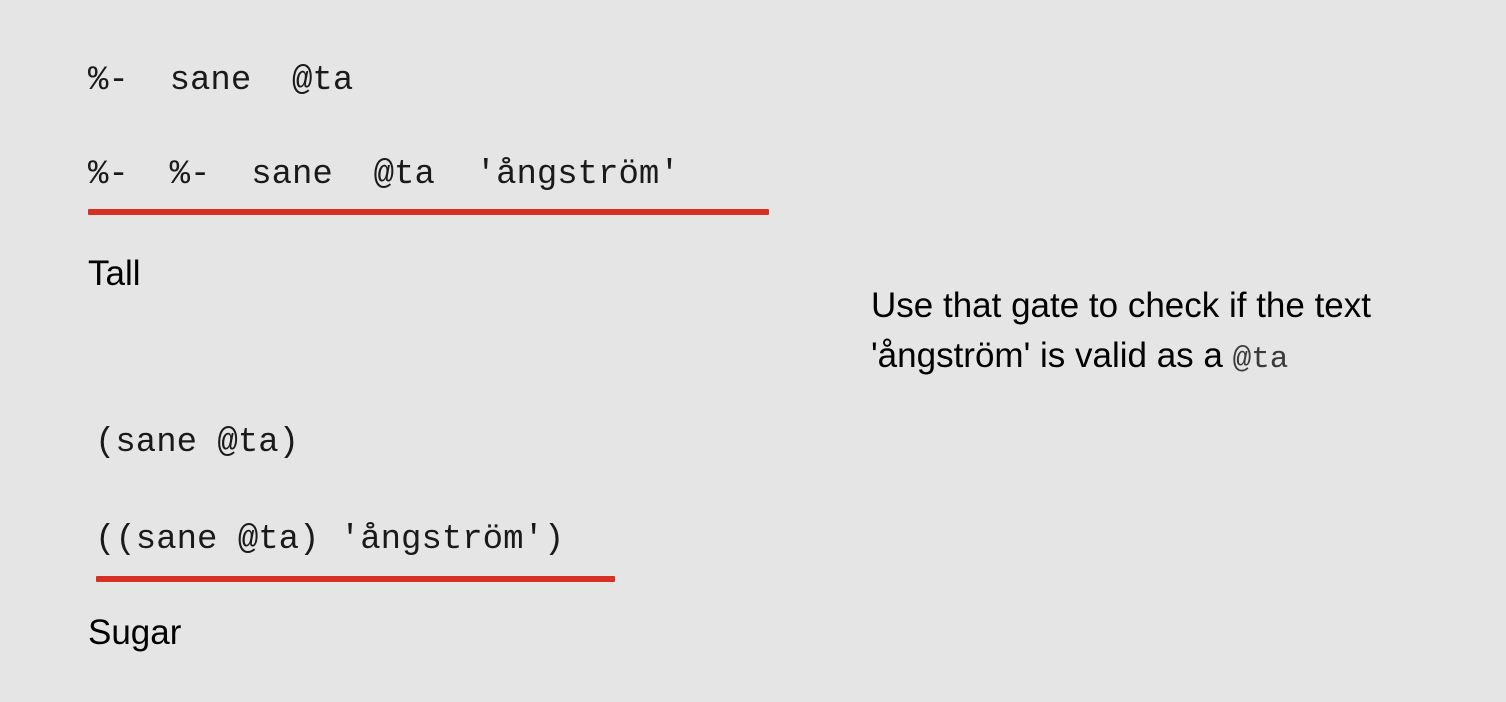 This screenshot has width=1506, height=702. I want to click on sugar-label: Sugar, so click(135, 632).